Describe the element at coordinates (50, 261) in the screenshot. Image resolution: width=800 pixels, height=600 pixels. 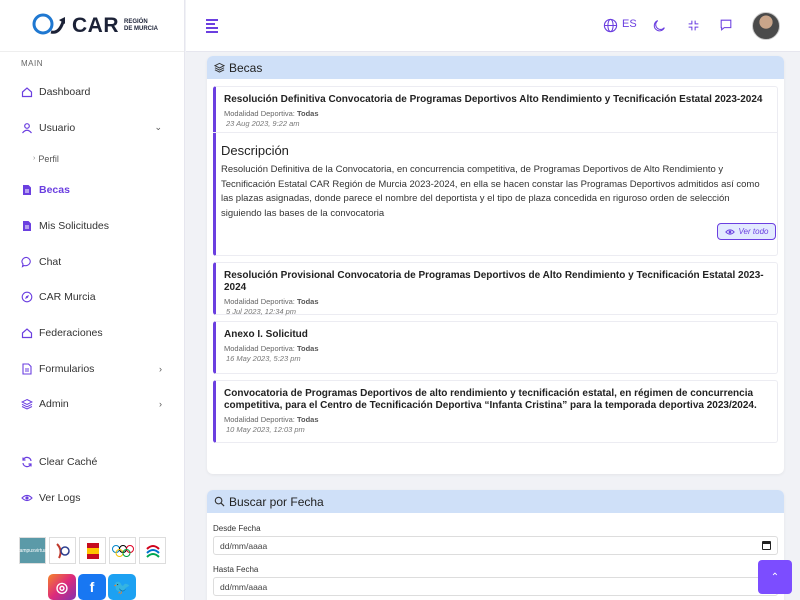
I see `sidebar-item-label: Chat` at that location.